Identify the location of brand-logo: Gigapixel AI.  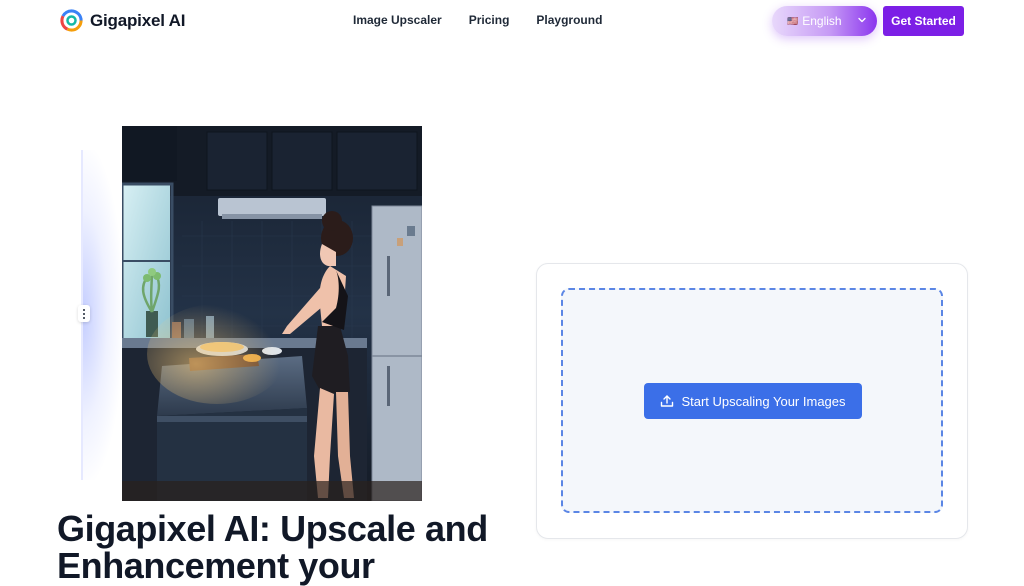
(122, 20).